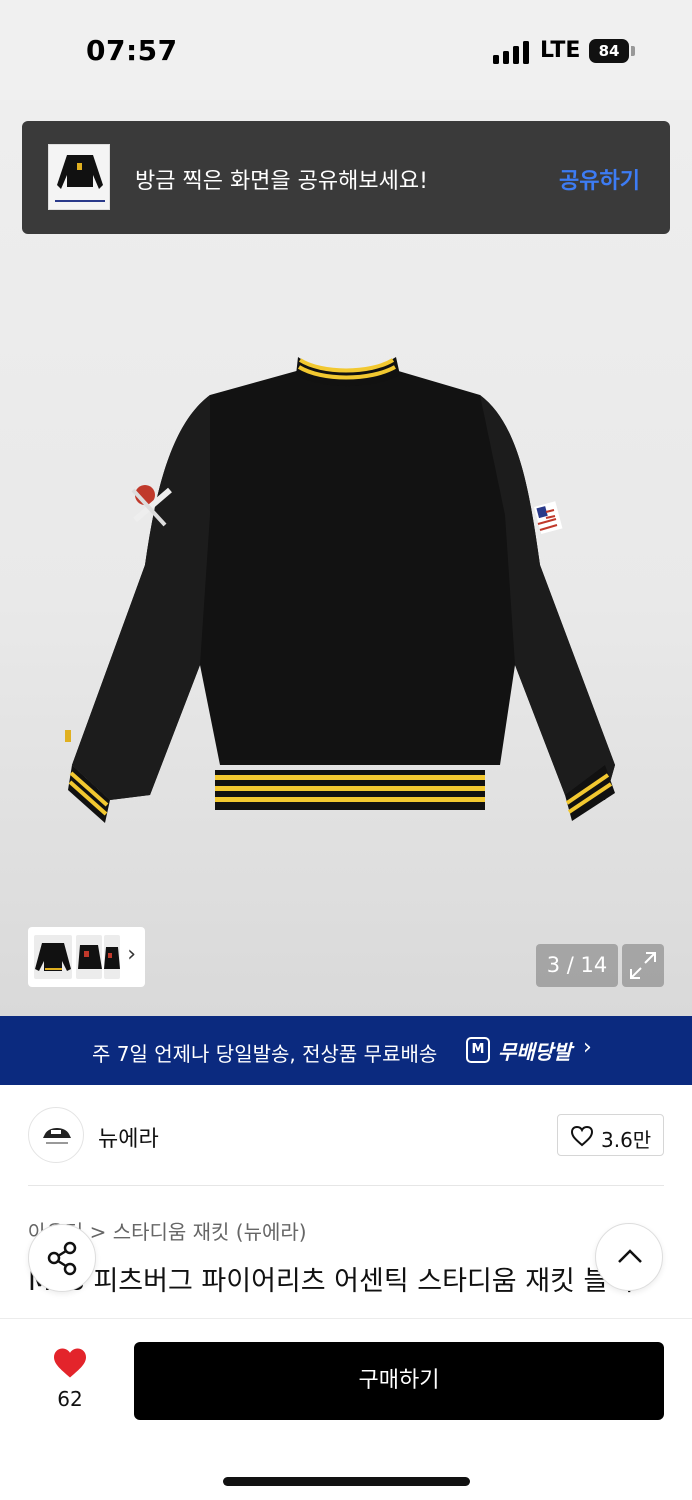  Describe the element at coordinates (210, 1232) in the screenshot. I see `breadcrumb-subcategory: 스타디움 재킷 (뉴에라)` at that location.